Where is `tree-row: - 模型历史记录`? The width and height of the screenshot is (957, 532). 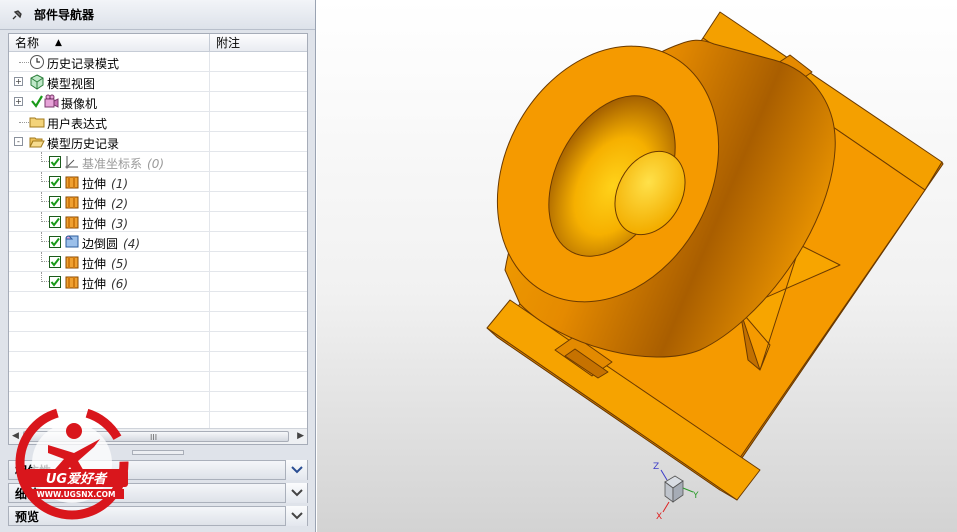 tree-row: - 模型历史记录 is located at coordinates (158, 142).